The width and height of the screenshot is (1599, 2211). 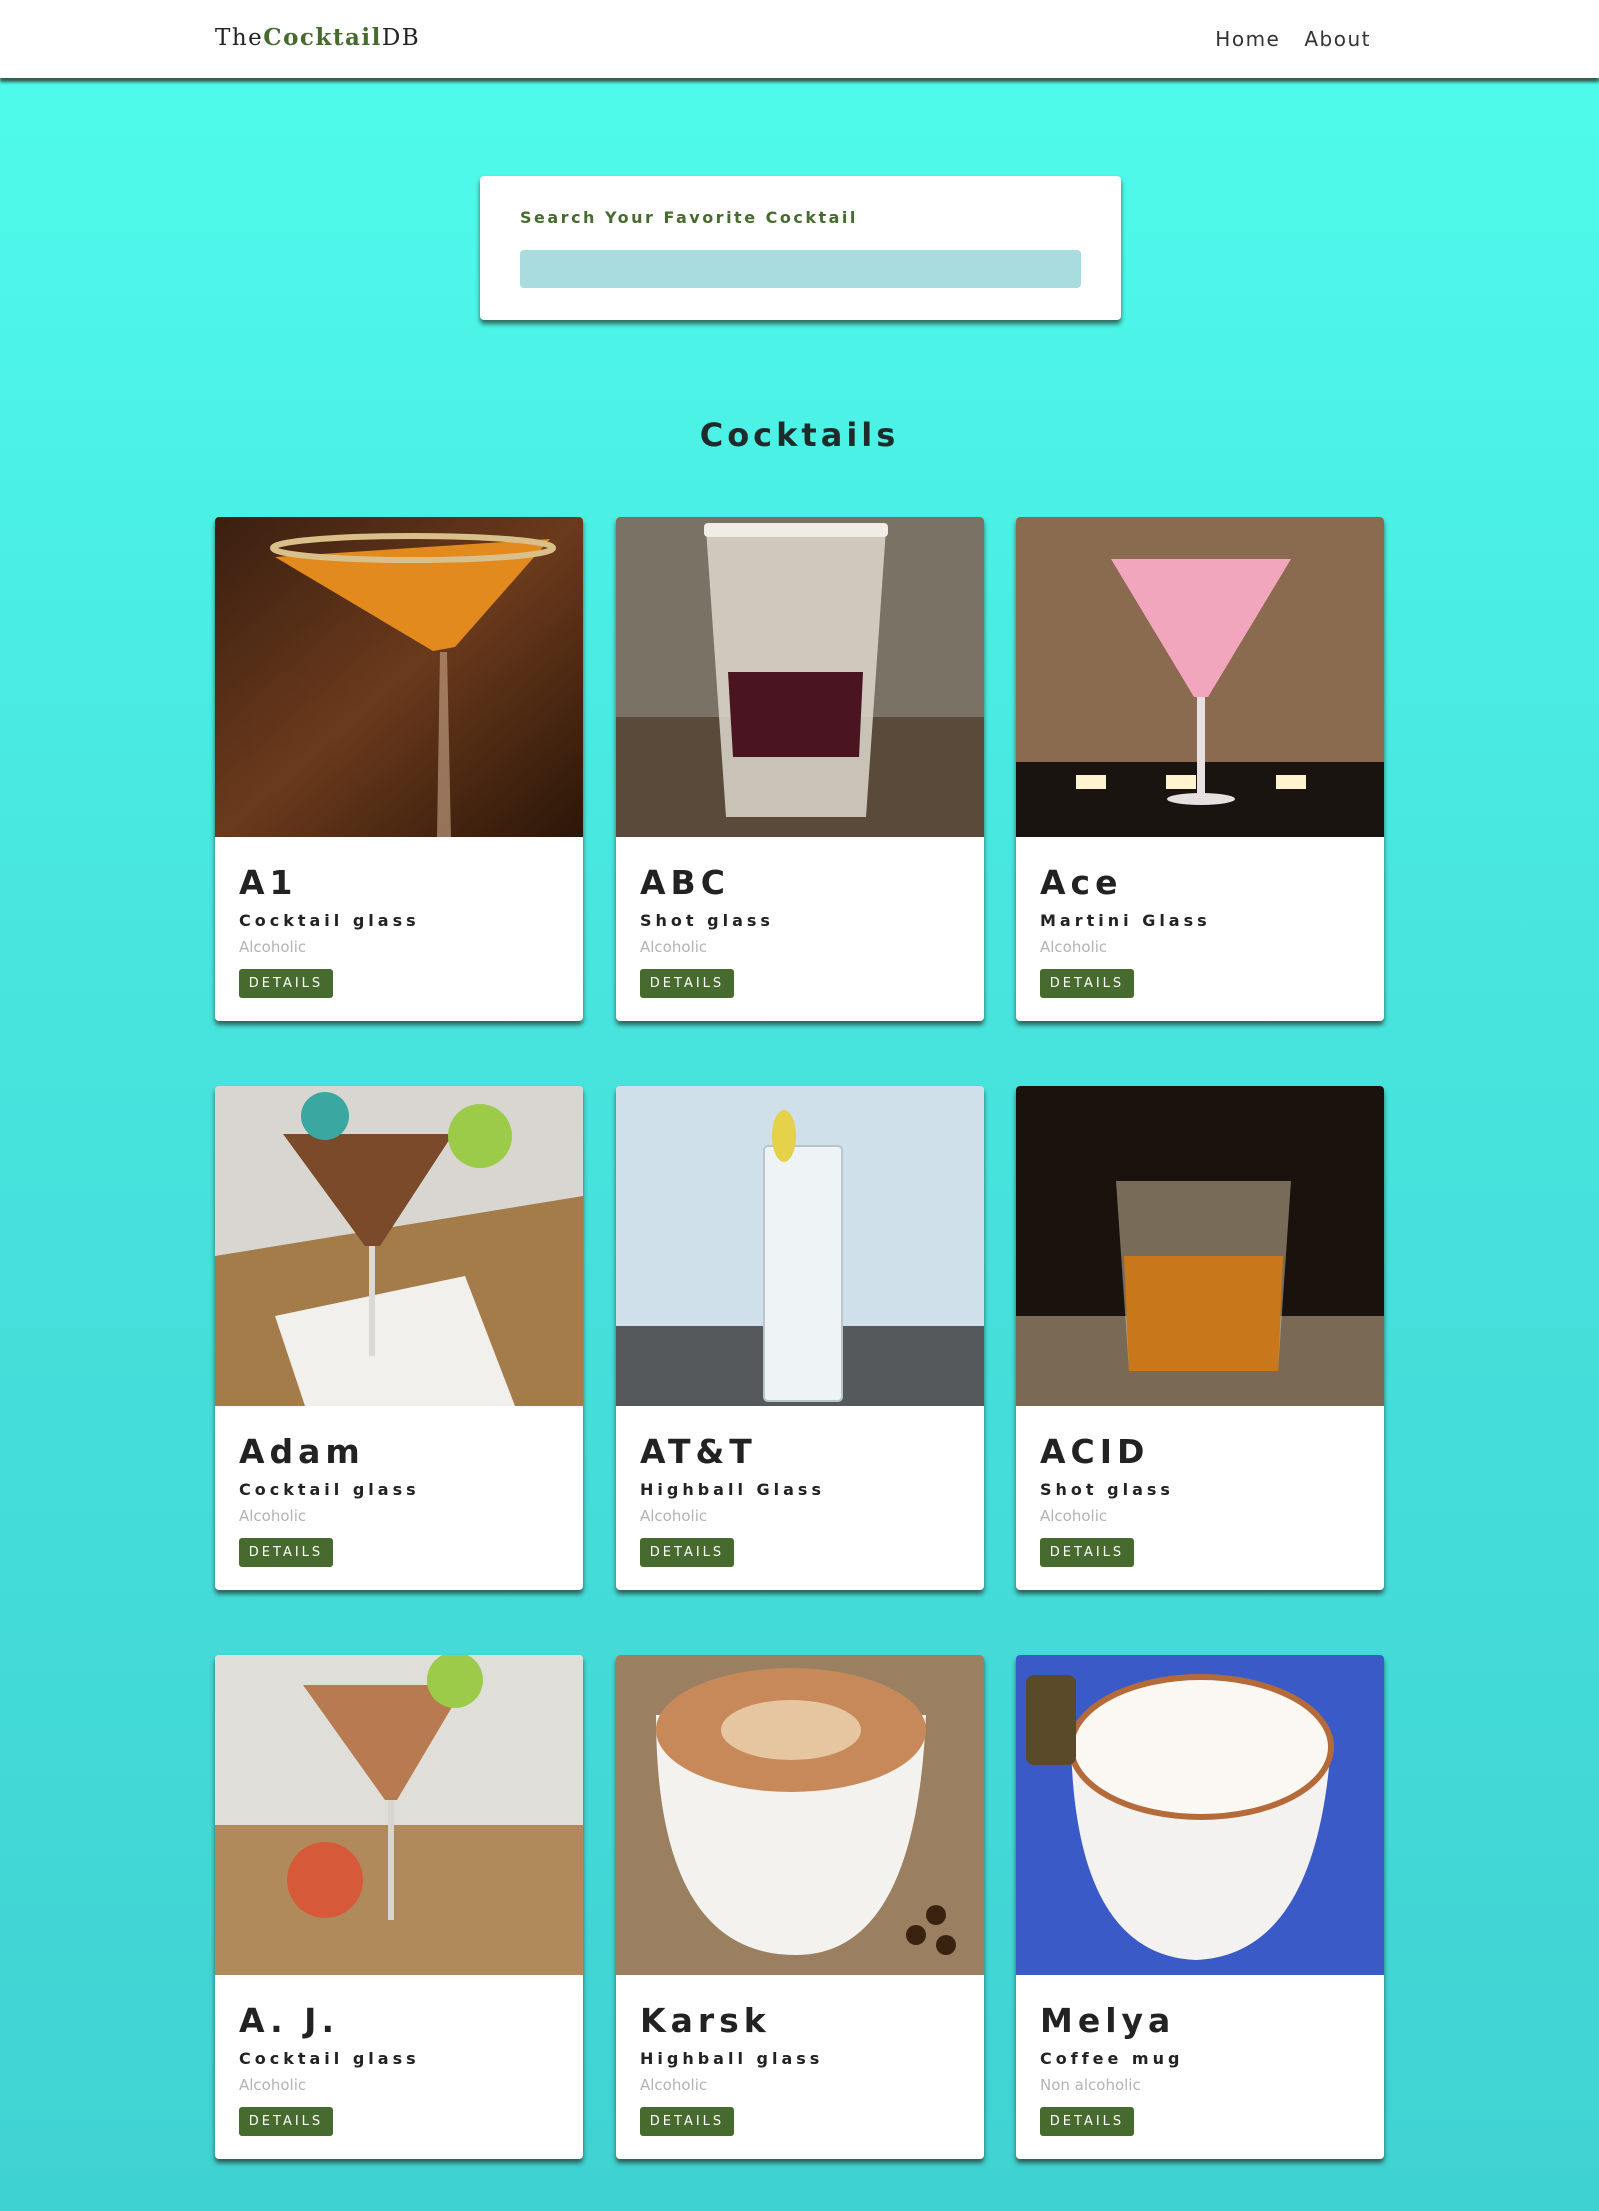 What do you see at coordinates (1090, 2085) in the screenshot?
I see `cocktail-type: Non alcoholic` at bounding box center [1090, 2085].